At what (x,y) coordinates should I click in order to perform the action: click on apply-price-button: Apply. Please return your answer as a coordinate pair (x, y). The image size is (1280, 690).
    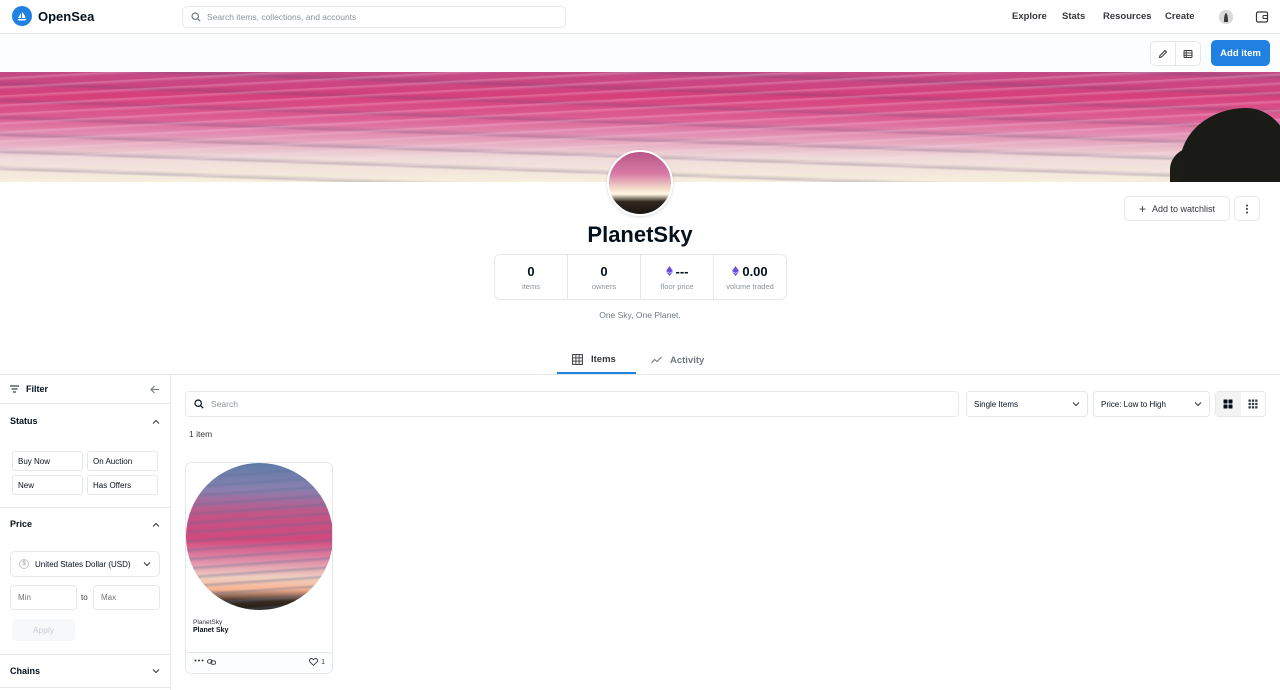
    Looking at the image, I should click on (43, 630).